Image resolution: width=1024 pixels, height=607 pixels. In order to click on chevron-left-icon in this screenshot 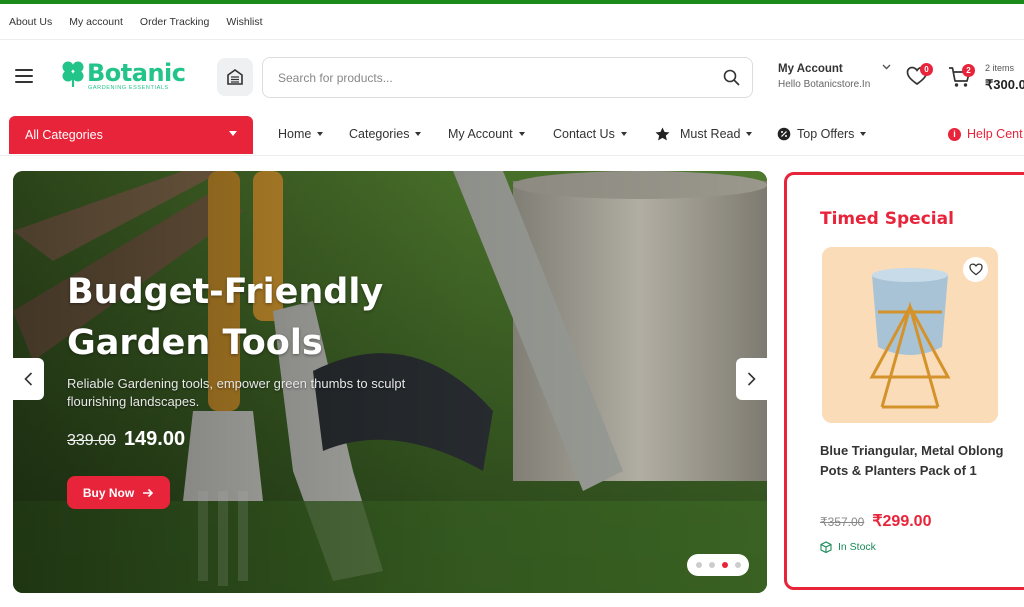, I will do `click(28, 379)`.